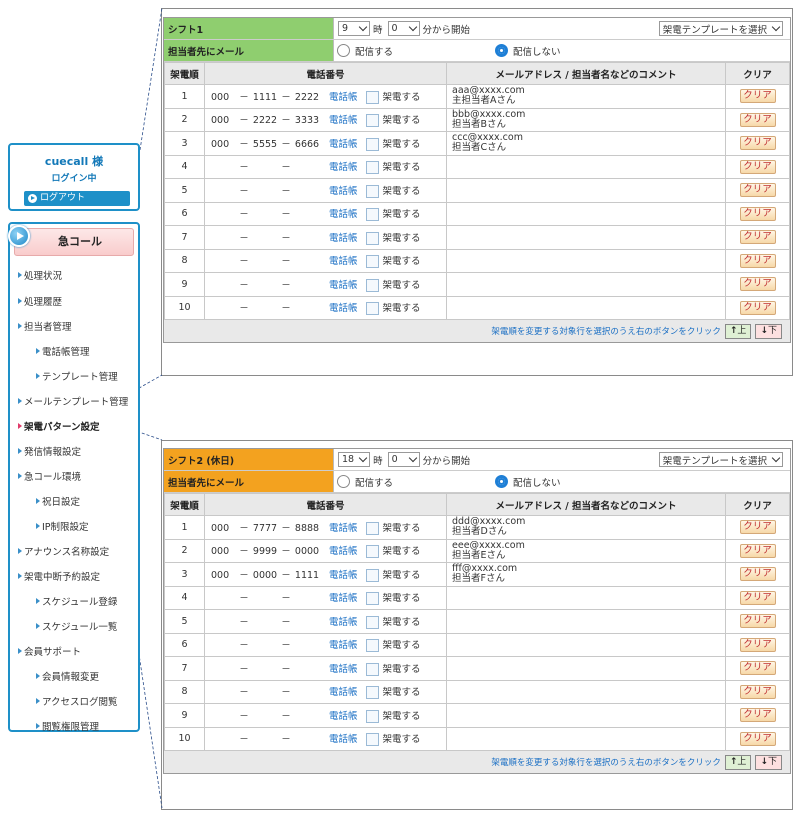  I want to click on menu-item: アクセスログ閲覧, so click(77, 701).